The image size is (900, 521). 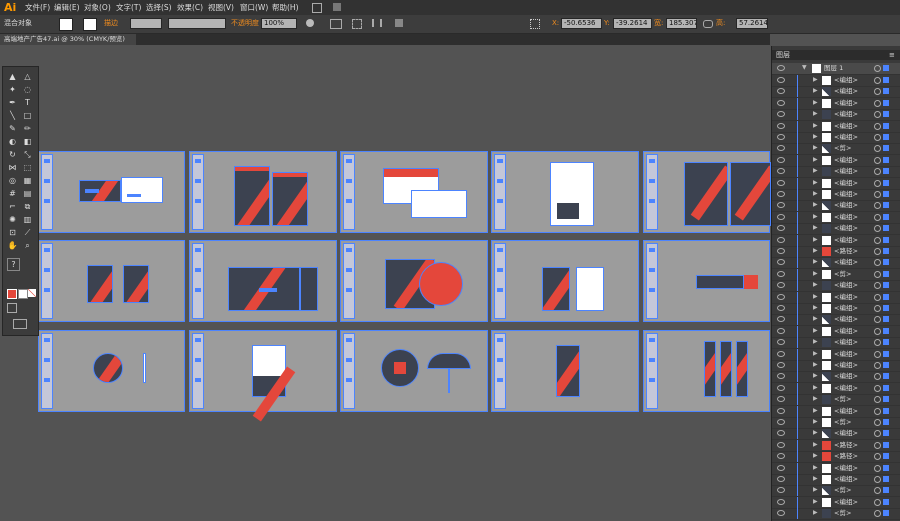 What do you see at coordinates (67, 7) in the screenshot?
I see `menu-item-1: 编辑(E)` at bounding box center [67, 7].